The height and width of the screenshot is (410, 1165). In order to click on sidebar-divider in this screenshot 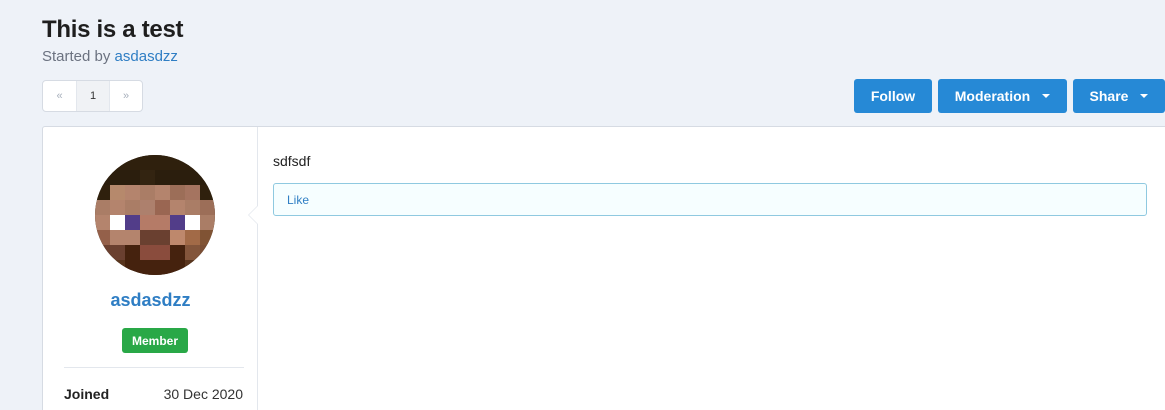, I will do `click(154, 367)`.